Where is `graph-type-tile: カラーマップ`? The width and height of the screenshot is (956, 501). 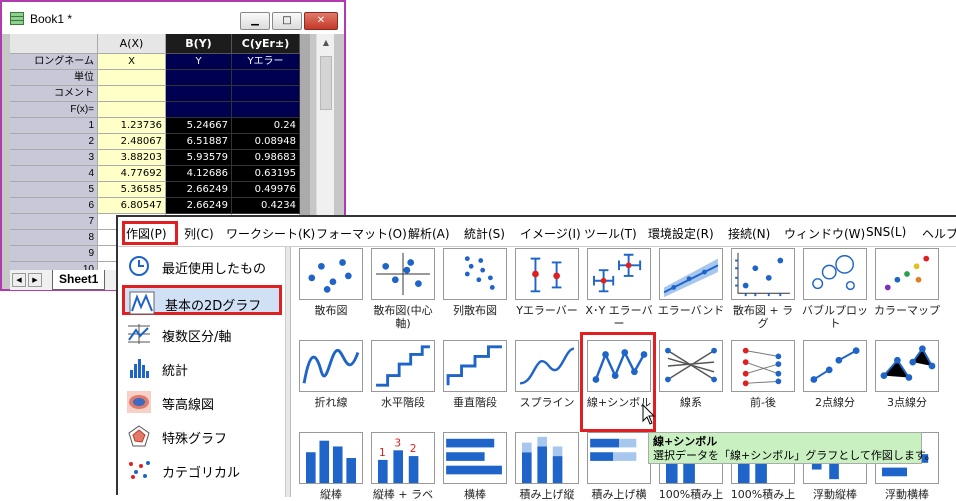 graph-type-tile: カラーマップ is located at coordinates (907, 282).